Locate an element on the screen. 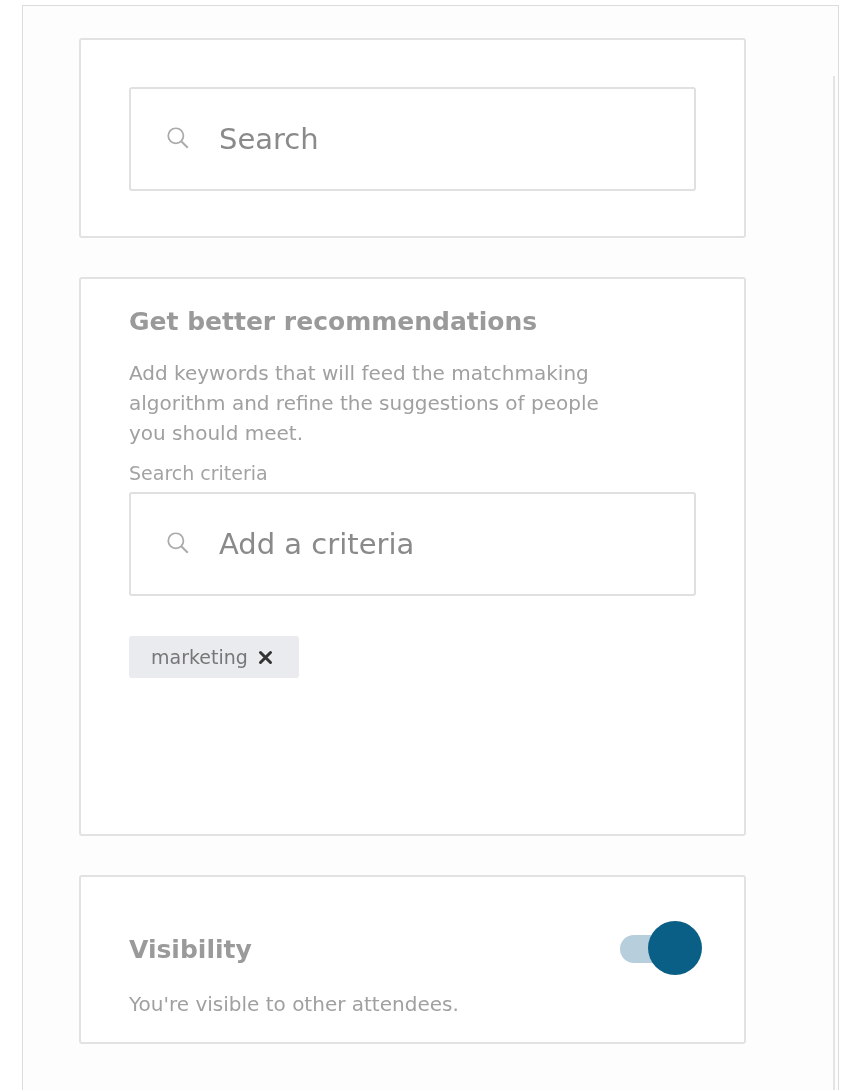  description-text: Add keywords that will feed the matchmaking algorithm and refine the suggestions of people you should meet. is located at coordinates (364, 403).